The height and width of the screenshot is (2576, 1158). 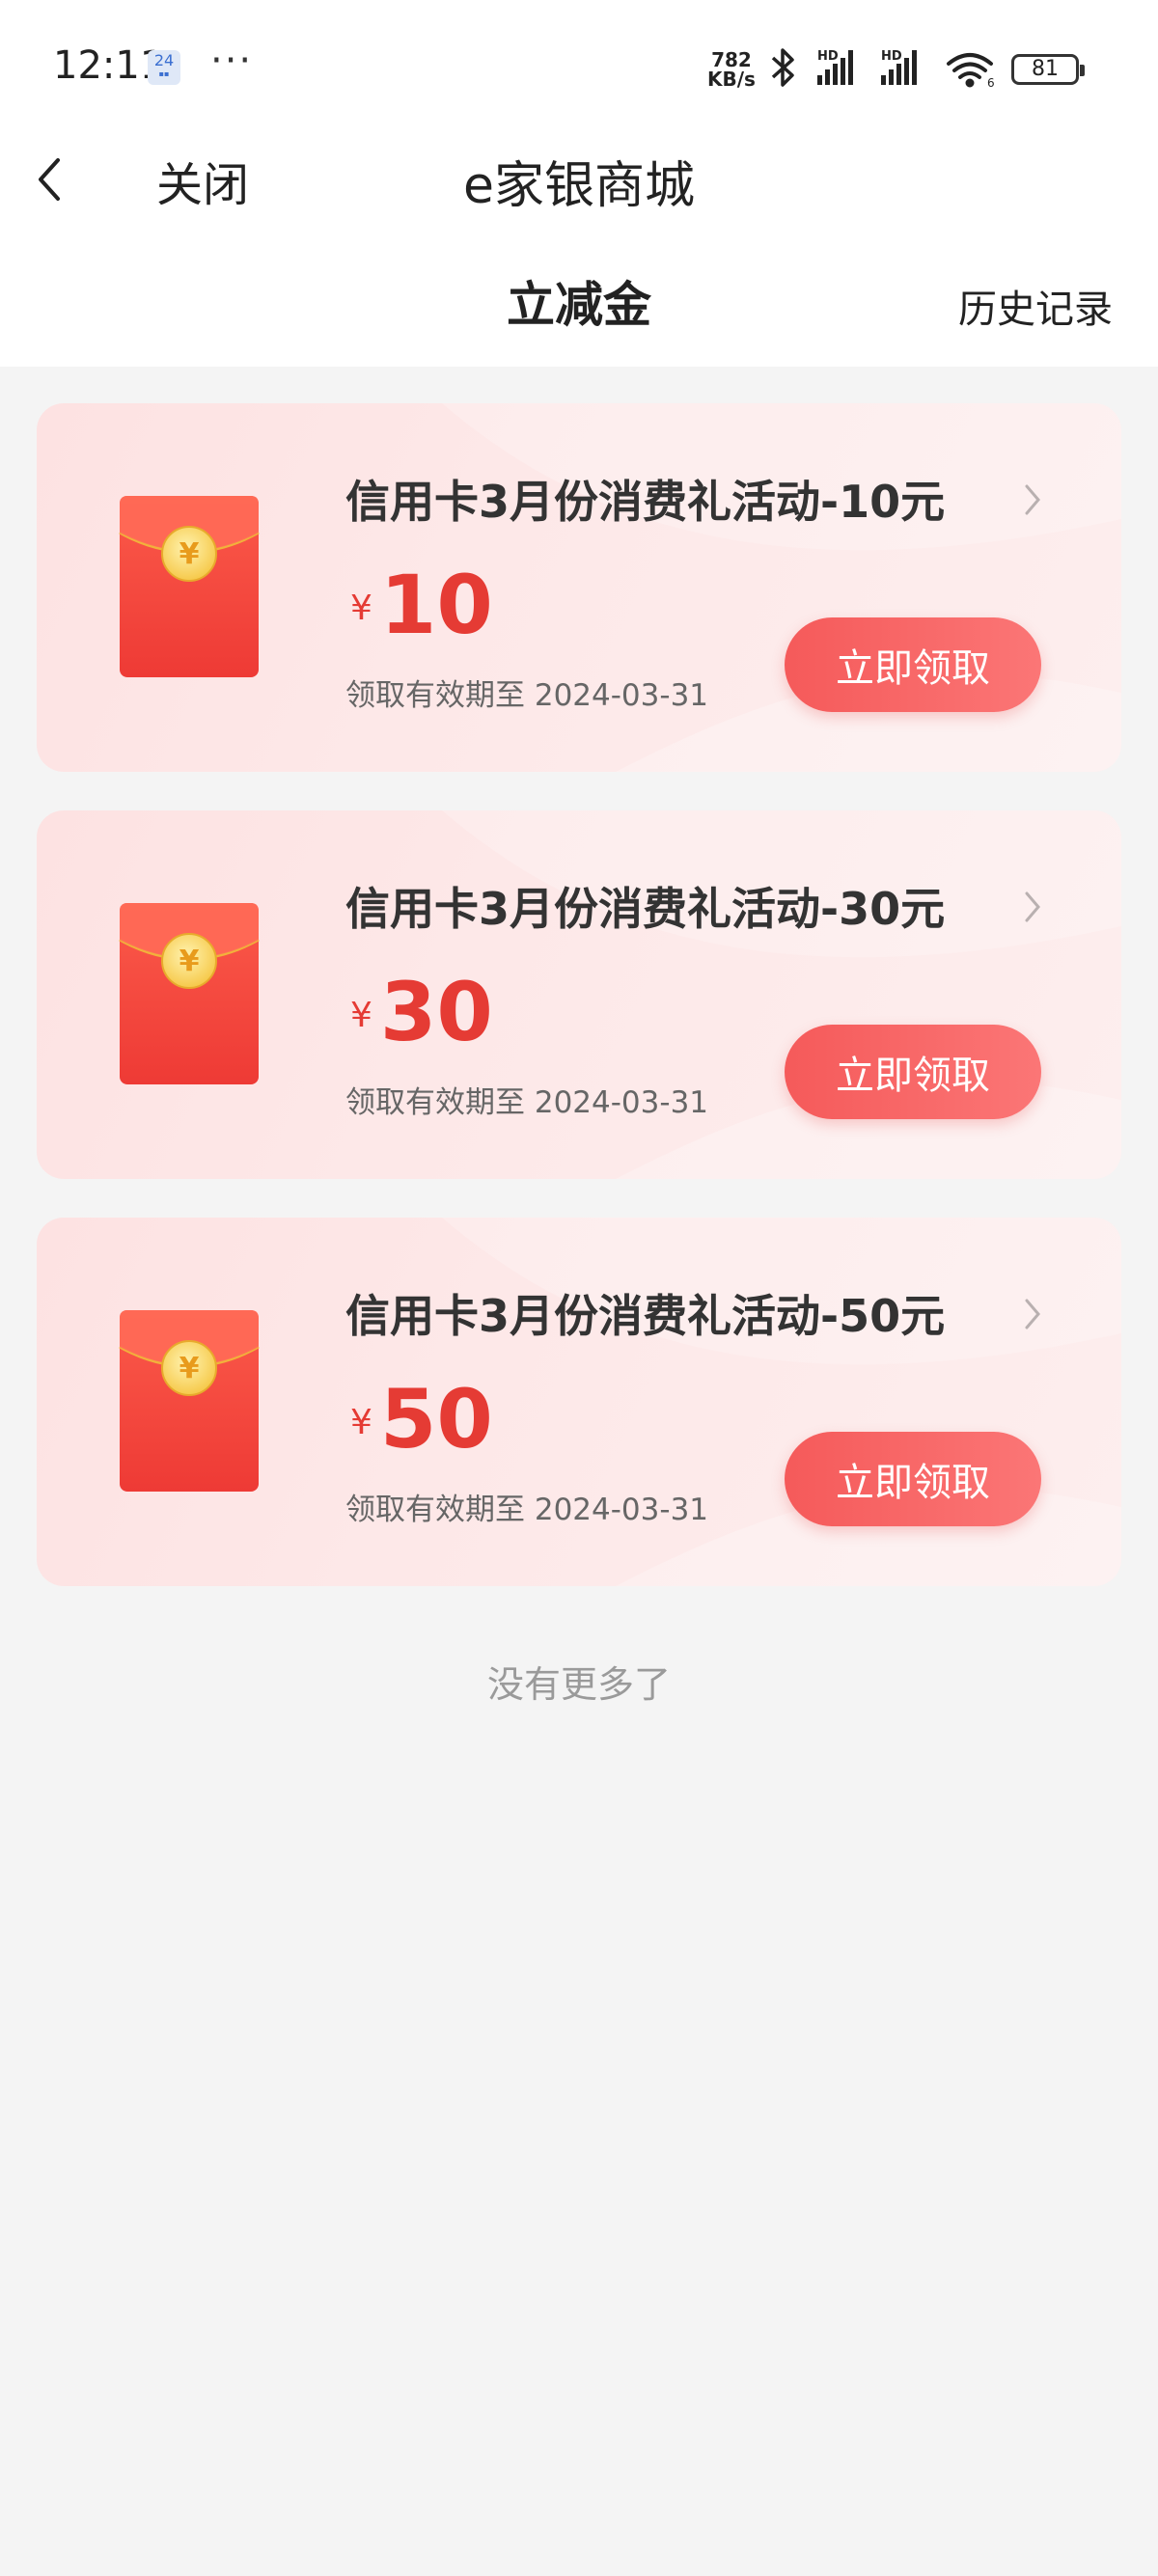 I want to click on end-of-list-text: 没有更多了, so click(x=578, y=1685).